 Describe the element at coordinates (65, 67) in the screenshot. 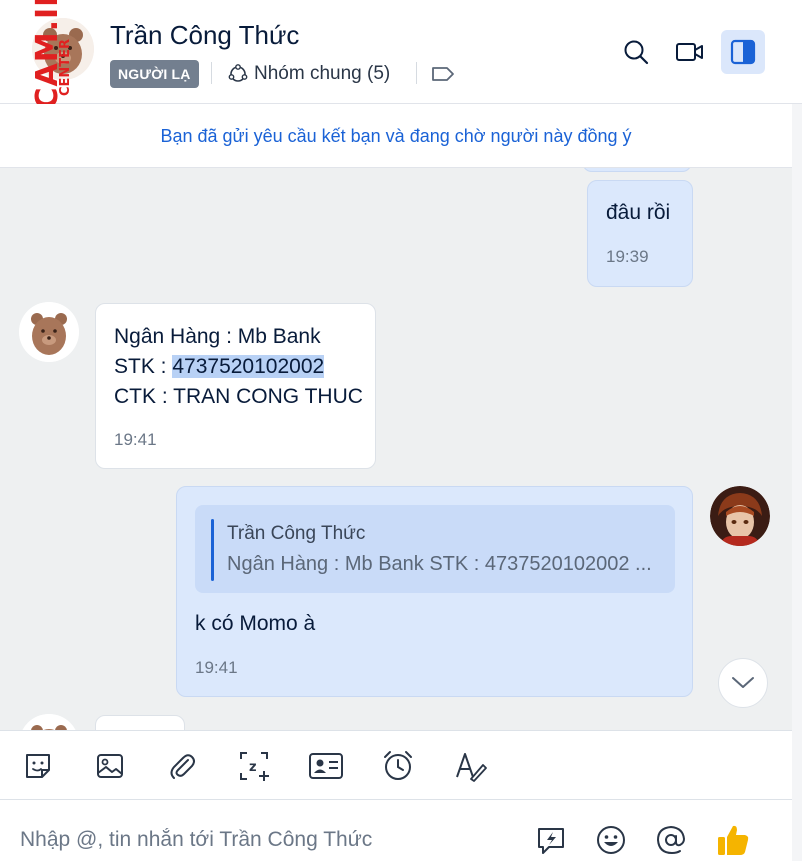

I see `watermark-subtext: CENTER` at that location.